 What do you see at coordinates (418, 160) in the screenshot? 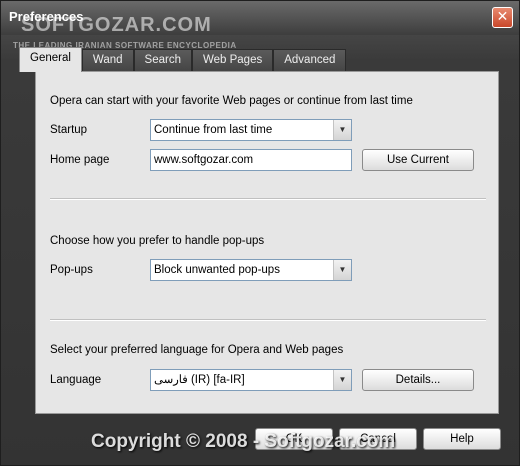
I see `use-current-button: Use Current` at bounding box center [418, 160].